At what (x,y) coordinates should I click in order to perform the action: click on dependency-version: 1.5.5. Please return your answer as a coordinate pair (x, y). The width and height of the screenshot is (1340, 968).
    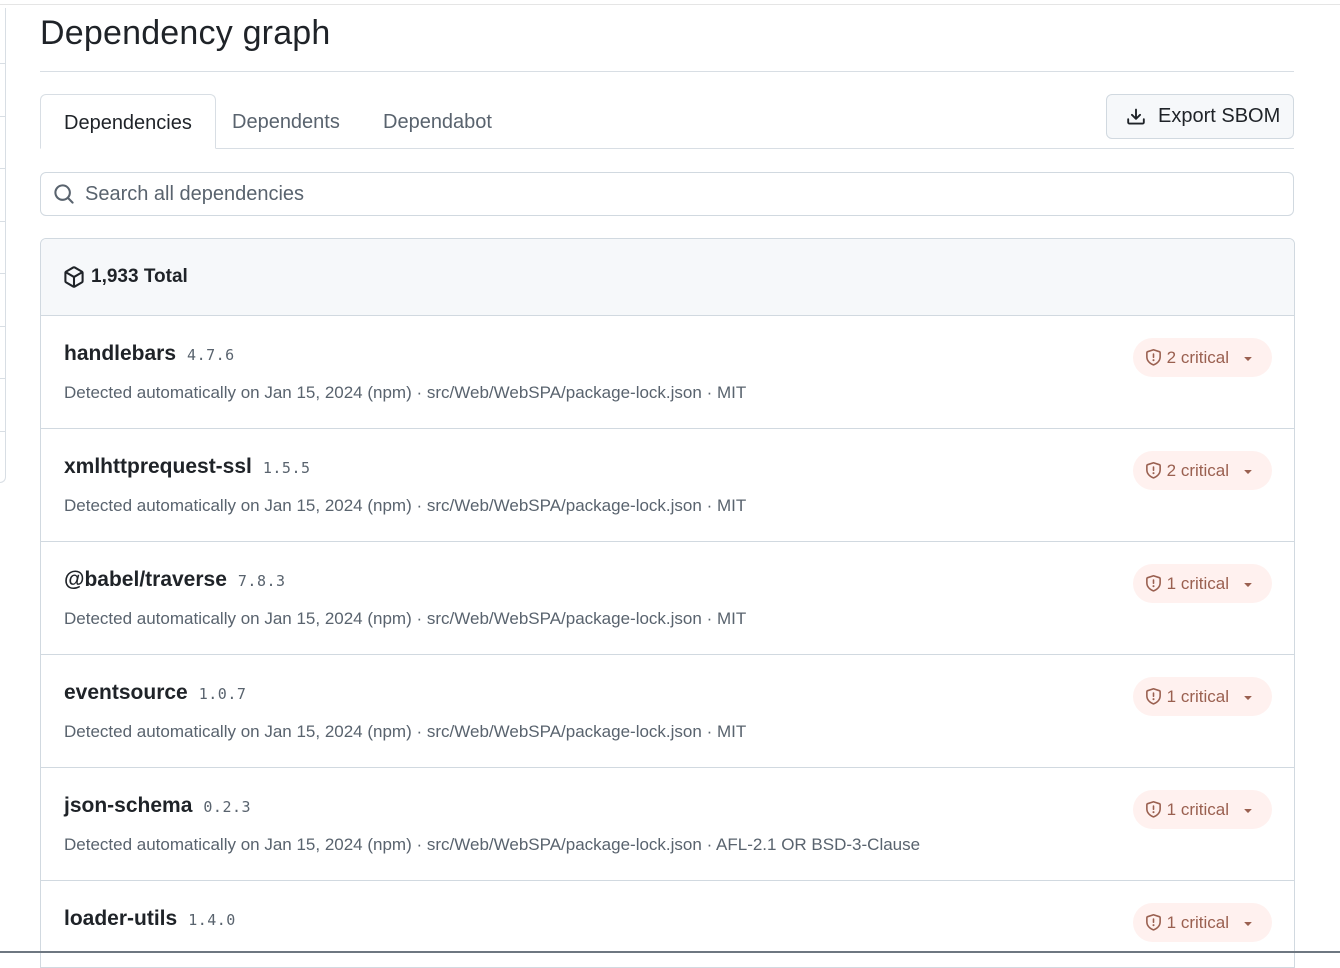
    Looking at the image, I should click on (286, 468).